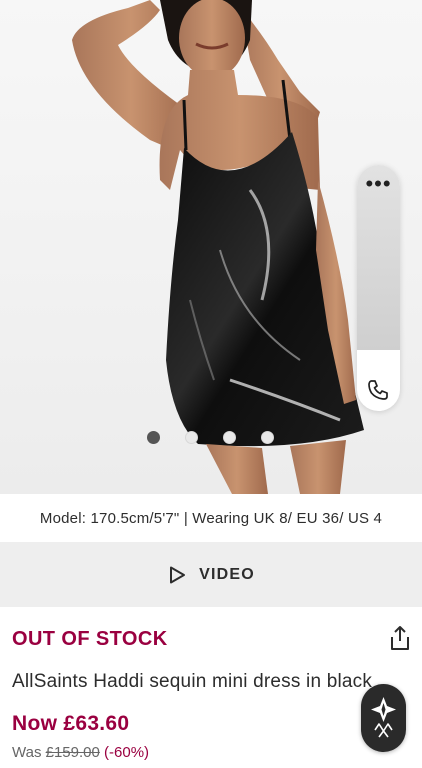  Describe the element at coordinates (378, 184) in the screenshot. I see `more-horizontal-icon: •••` at that location.